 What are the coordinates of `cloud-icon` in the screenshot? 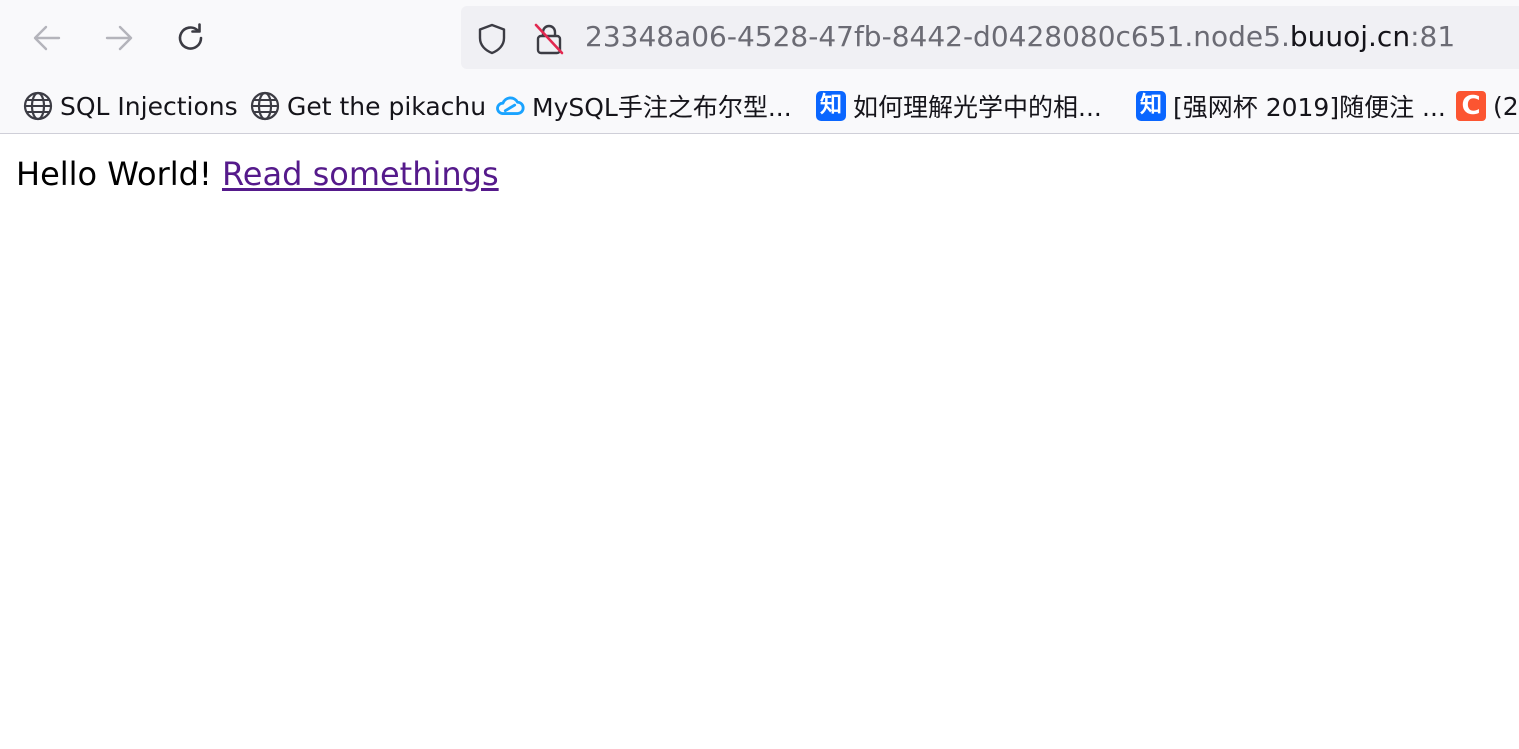 It's located at (510, 106).